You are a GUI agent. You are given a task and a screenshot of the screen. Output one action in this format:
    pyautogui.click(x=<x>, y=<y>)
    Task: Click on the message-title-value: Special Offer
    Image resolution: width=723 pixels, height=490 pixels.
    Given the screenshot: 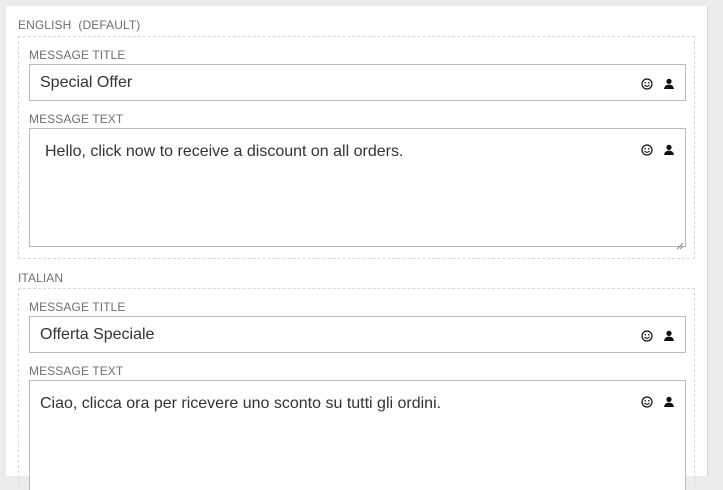 What is the action you would take?
    pyautogui.click(x=86, y=82)
    